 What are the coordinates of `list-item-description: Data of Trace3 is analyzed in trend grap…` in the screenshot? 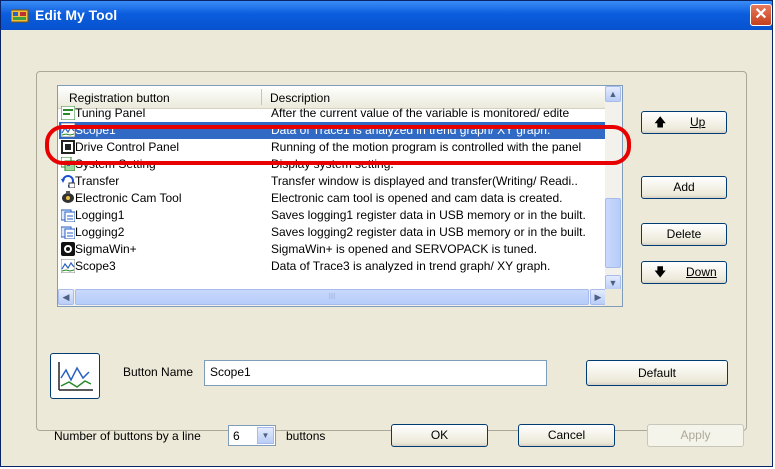 It's located at (411, 266).